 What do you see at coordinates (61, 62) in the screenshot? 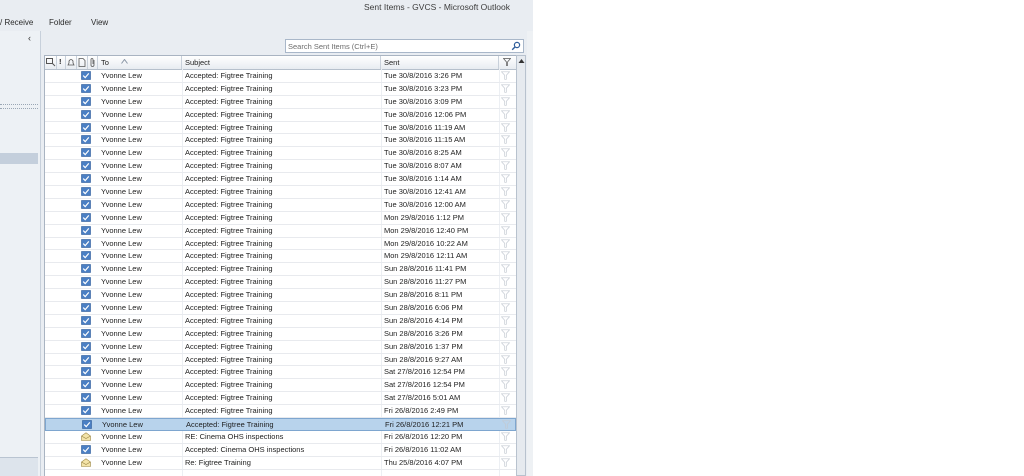
I see `importance-header: !` at bounding box center [61, 62].